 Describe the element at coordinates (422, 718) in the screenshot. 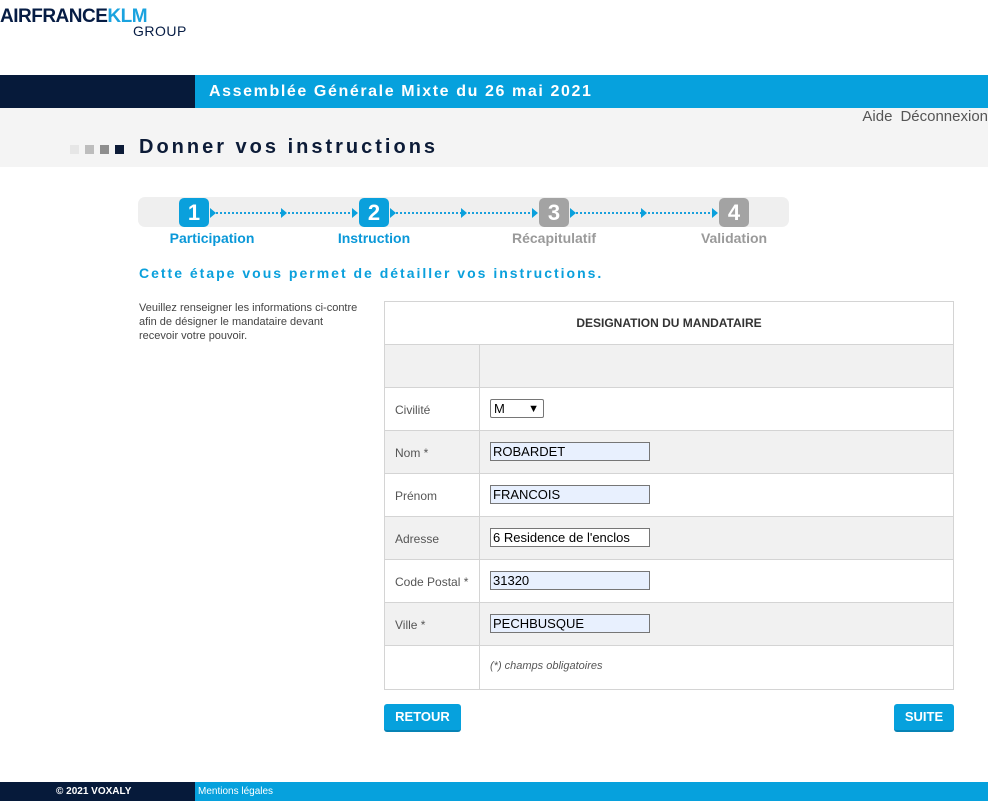

I see `back-button: RETOUR` at that location.